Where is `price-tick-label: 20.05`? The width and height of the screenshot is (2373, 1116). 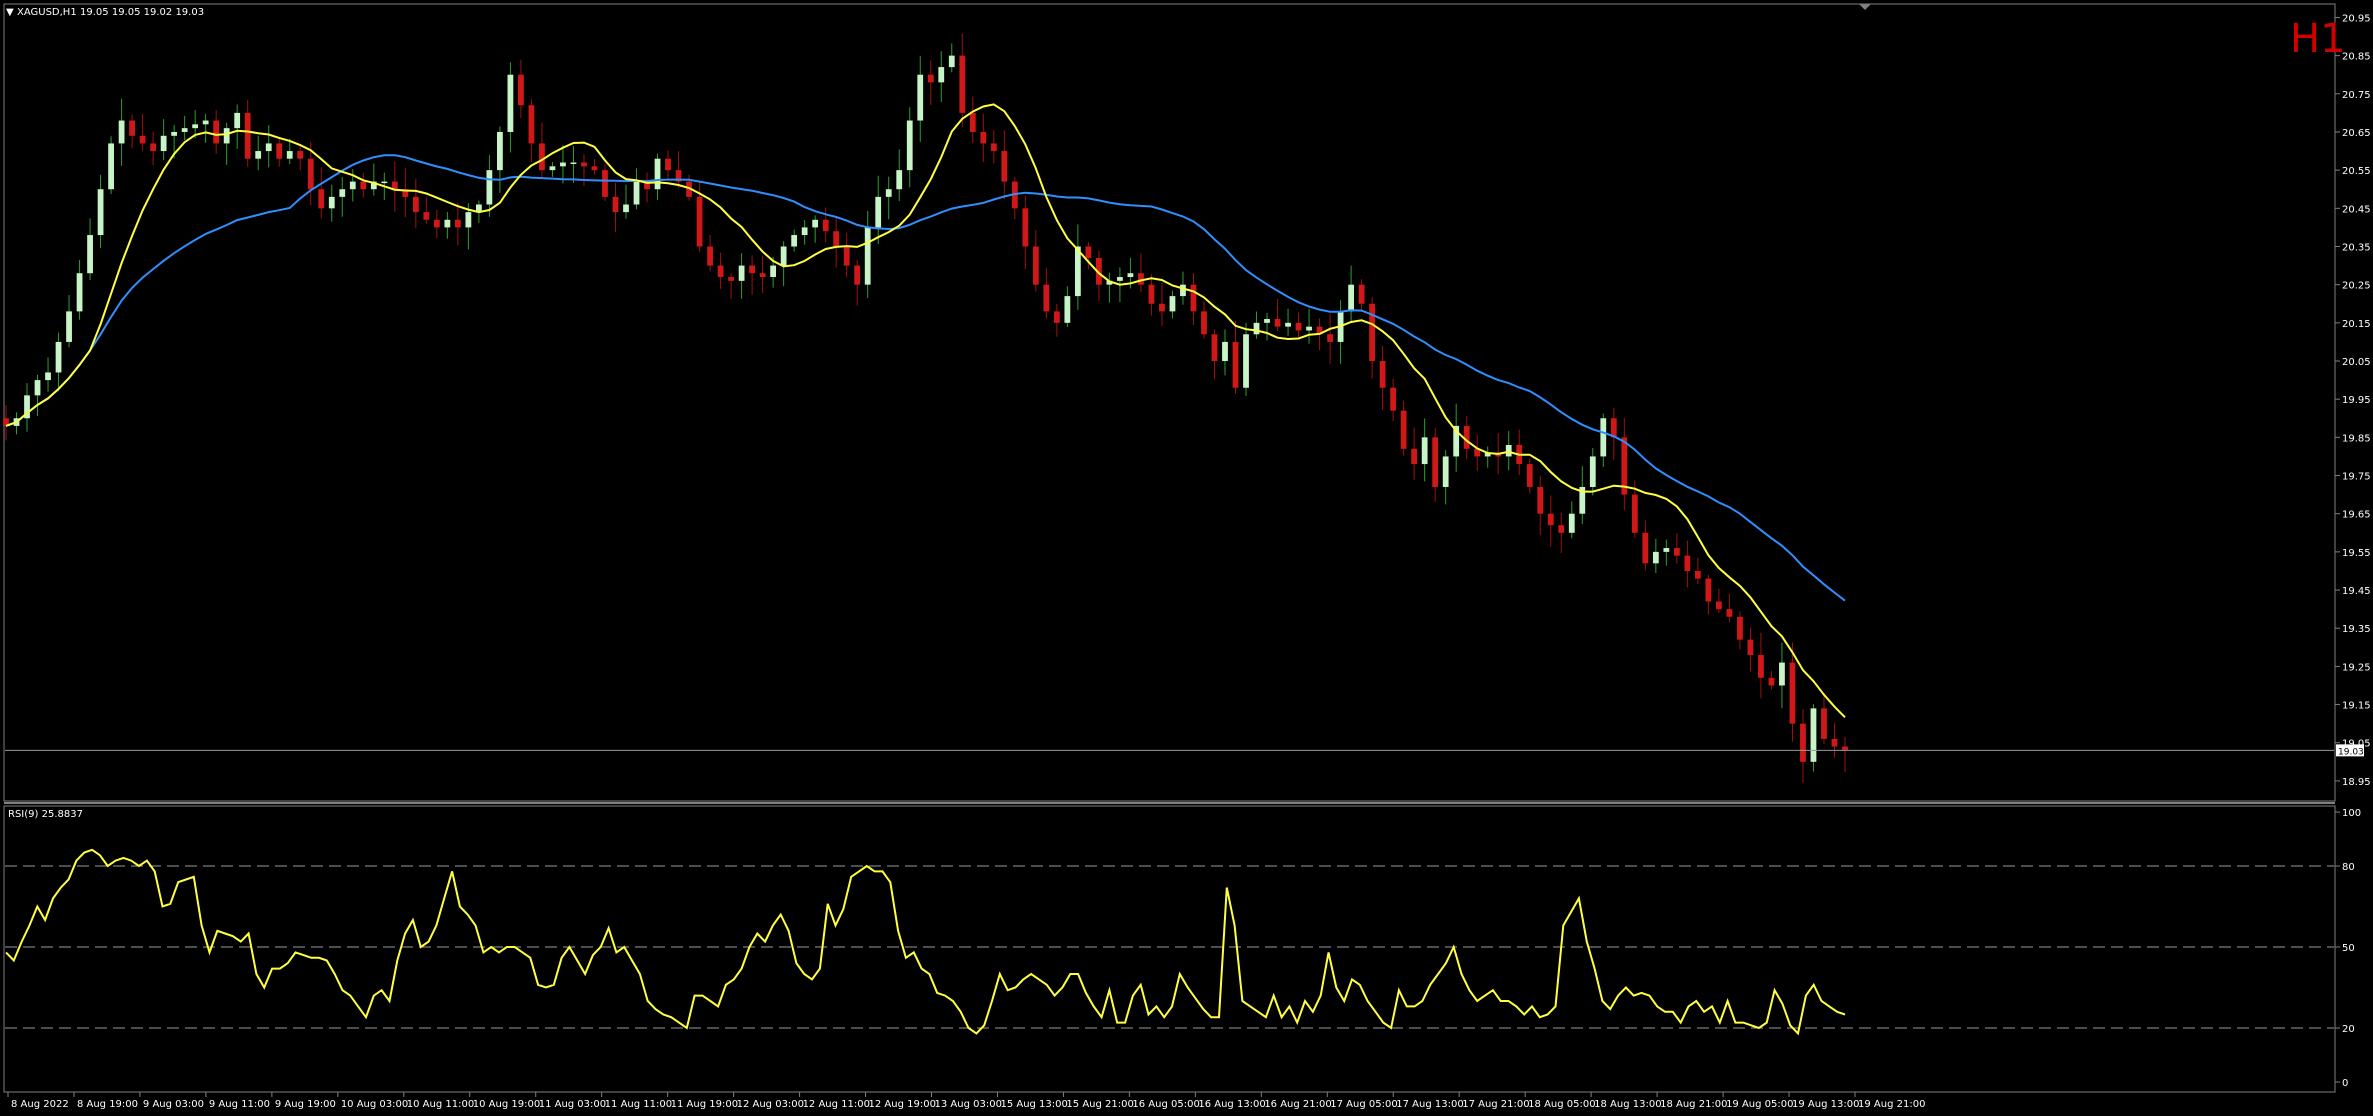 price-tick-label: 20.05 is located at coordinates (2356, 362).